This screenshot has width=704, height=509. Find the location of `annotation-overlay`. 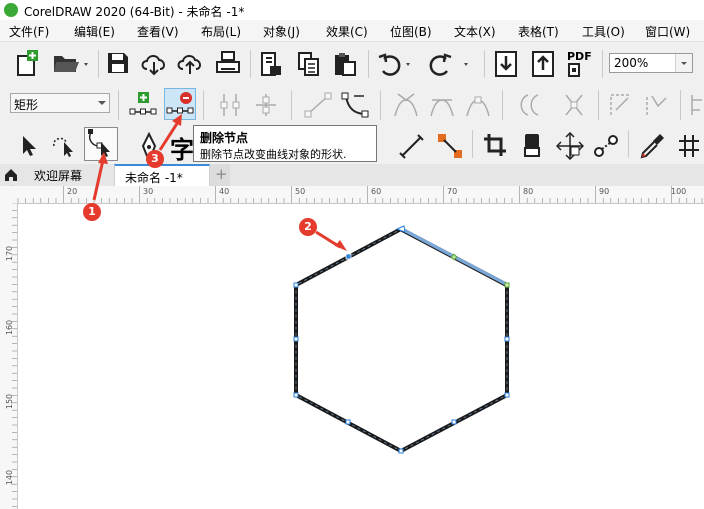

annotation-overlay is located at coordinates (219, 182).